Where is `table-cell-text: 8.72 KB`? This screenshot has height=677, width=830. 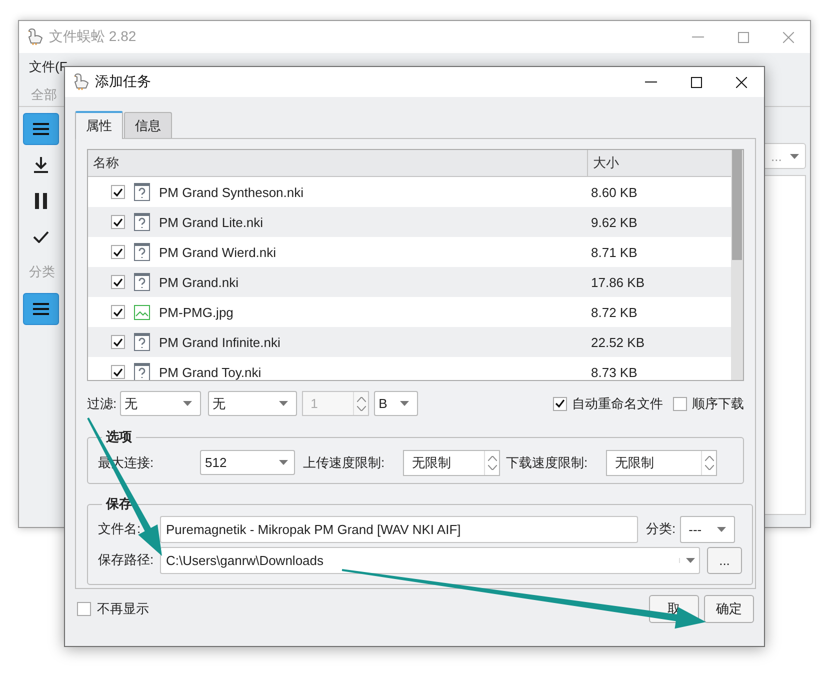 table-cell-text: 8.72 KB is located at coordinates (614, 313).